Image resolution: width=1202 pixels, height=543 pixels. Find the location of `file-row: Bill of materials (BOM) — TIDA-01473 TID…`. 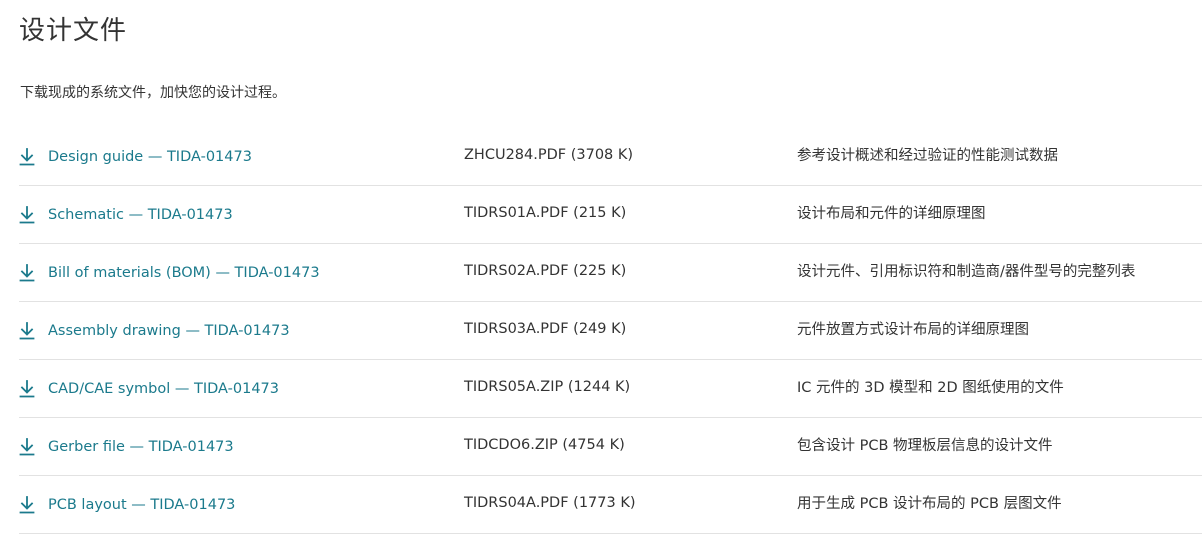

file-row: Bill of materials (BOM) — TIDA-01473 TID… is located at coordinates (610, 273).